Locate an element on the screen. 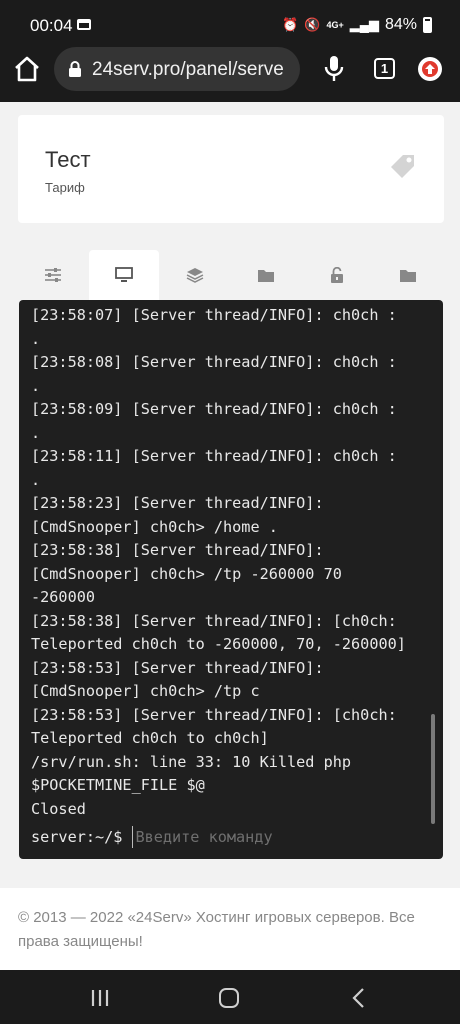 This screenshot has width=460, height=1024. console-line: [23:58:23] [Server thread/INFO]: is located at coordinates (177, 503).